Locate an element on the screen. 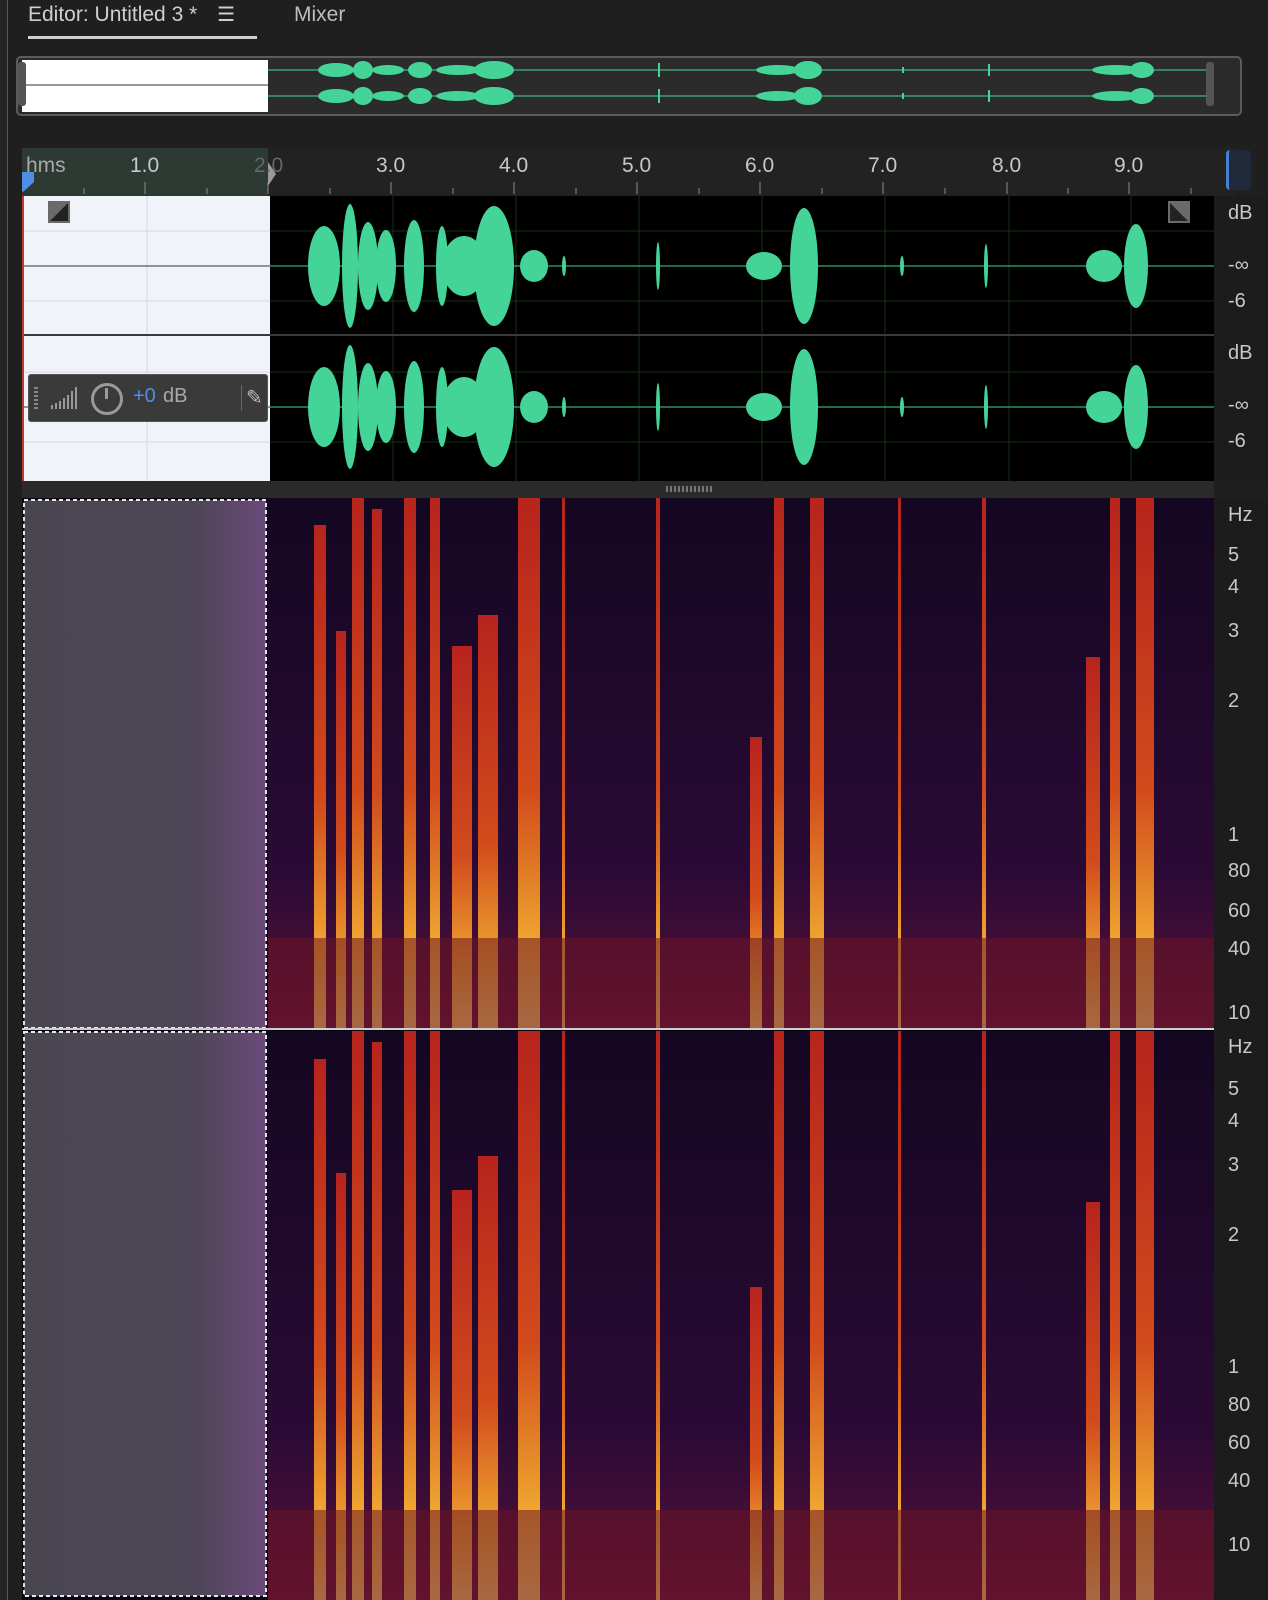 This screenshot has width=1268, height=1600. volume-meter-icon is located at coordinates (64, 398).